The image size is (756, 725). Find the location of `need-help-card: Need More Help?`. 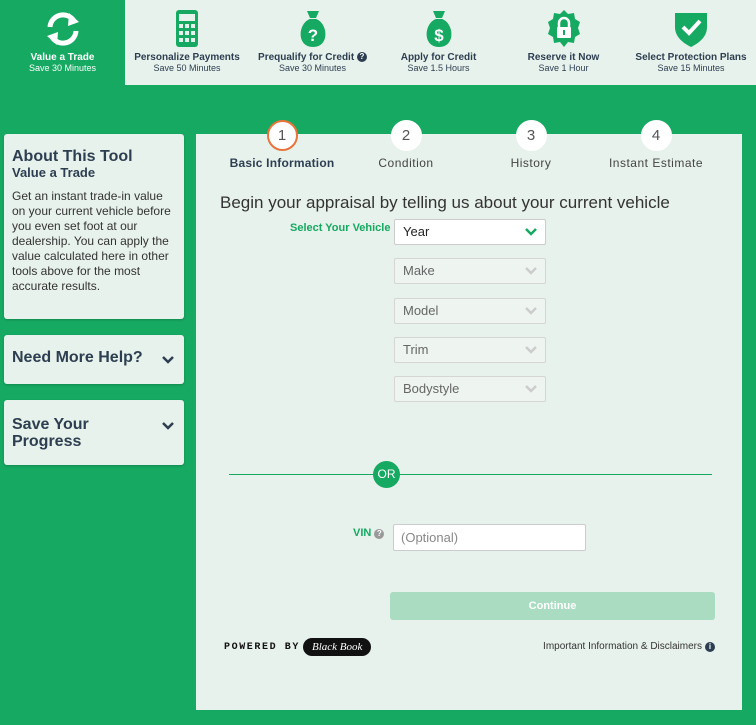

need-help-card: Need More Help? is located at coordinates (94, 359).